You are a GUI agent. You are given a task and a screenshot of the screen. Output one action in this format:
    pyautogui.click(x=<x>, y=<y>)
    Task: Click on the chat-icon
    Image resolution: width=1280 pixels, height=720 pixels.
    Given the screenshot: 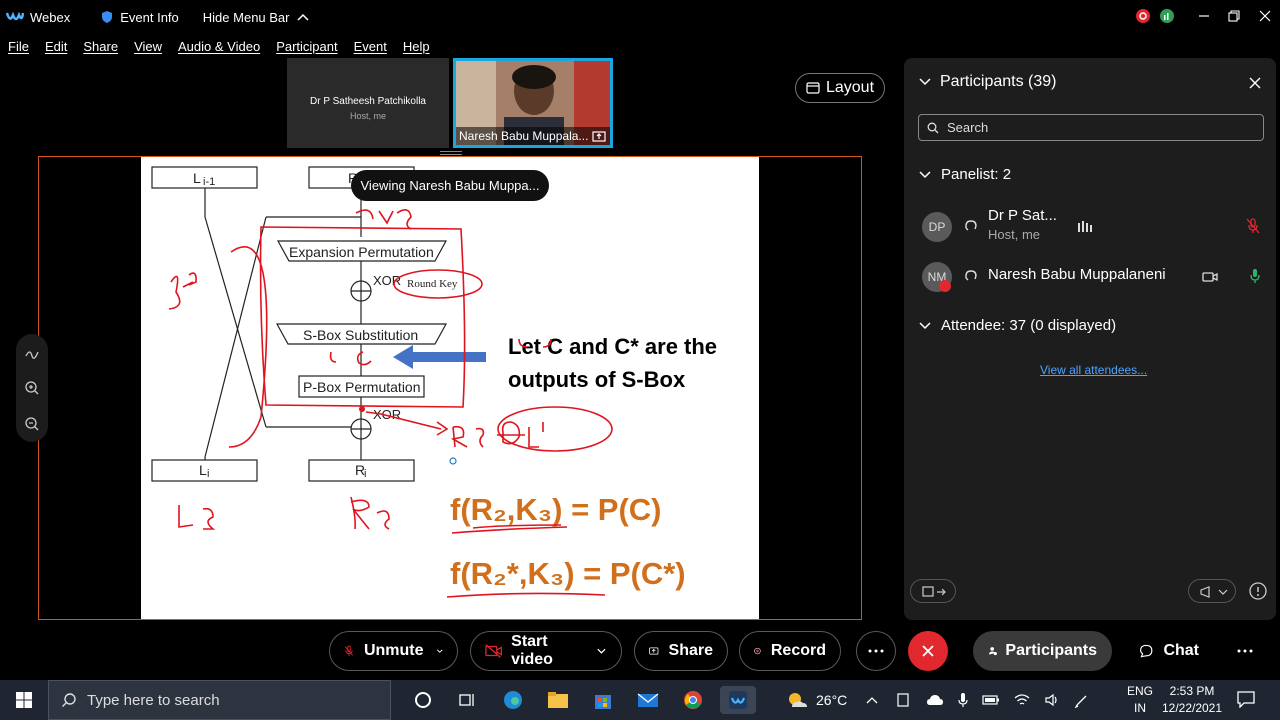 What is the action you would take?
    pyautogui.click(x=1146, y=651)
    